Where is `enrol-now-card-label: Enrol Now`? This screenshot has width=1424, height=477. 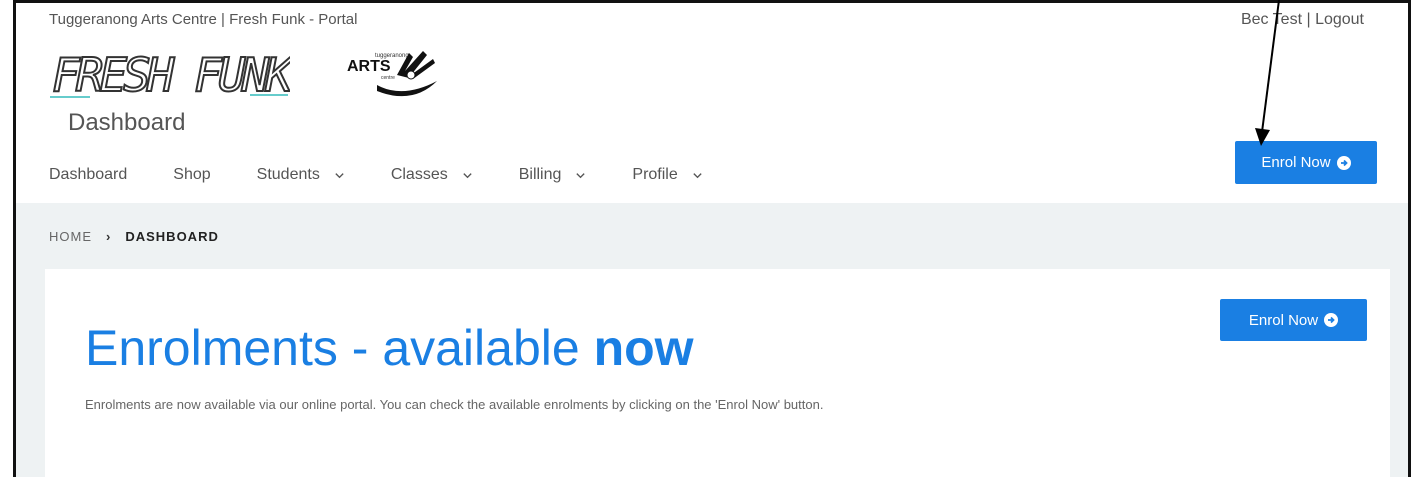 enrol-now-card-label: Enrol Now is located at coordinates (1283, 320).